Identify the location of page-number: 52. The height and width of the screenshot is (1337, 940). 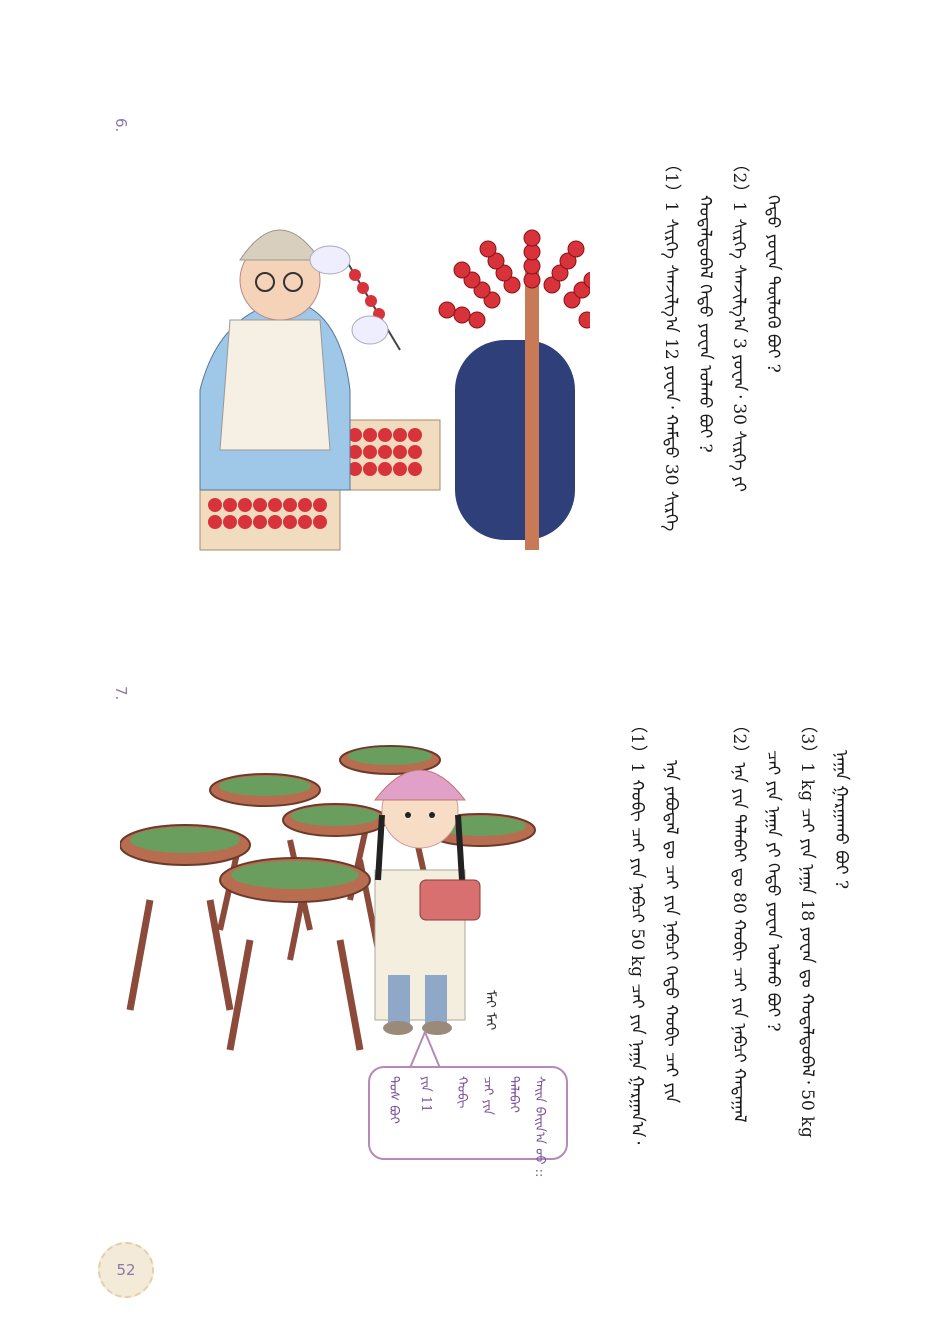
(126, 1270).